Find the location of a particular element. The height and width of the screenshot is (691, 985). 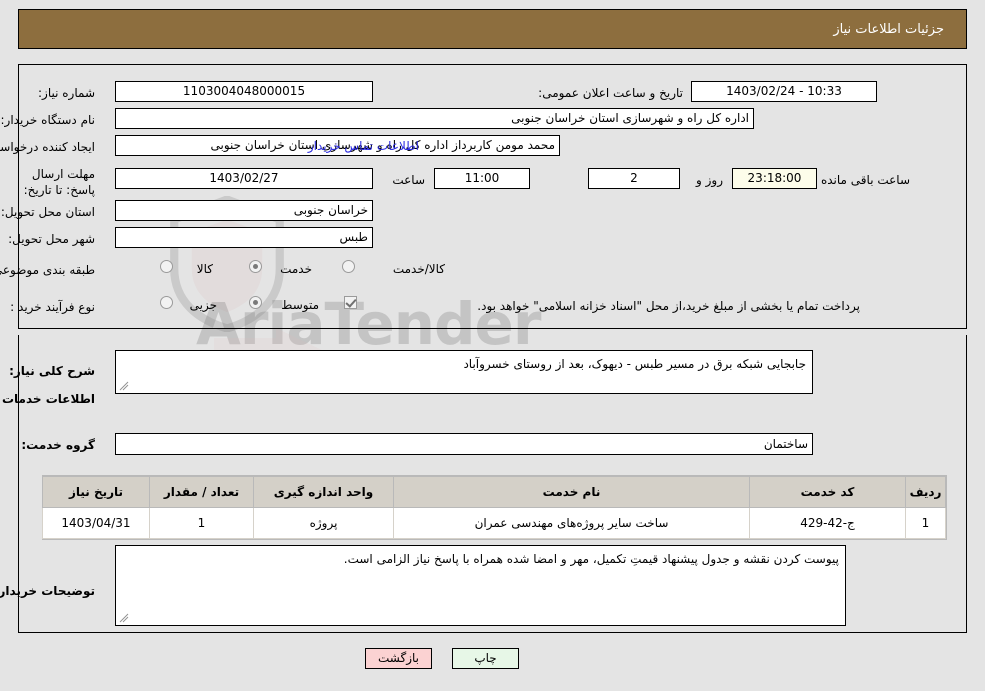

remaining-time-value: 23:18:00 is located at coordinates (774, 178).